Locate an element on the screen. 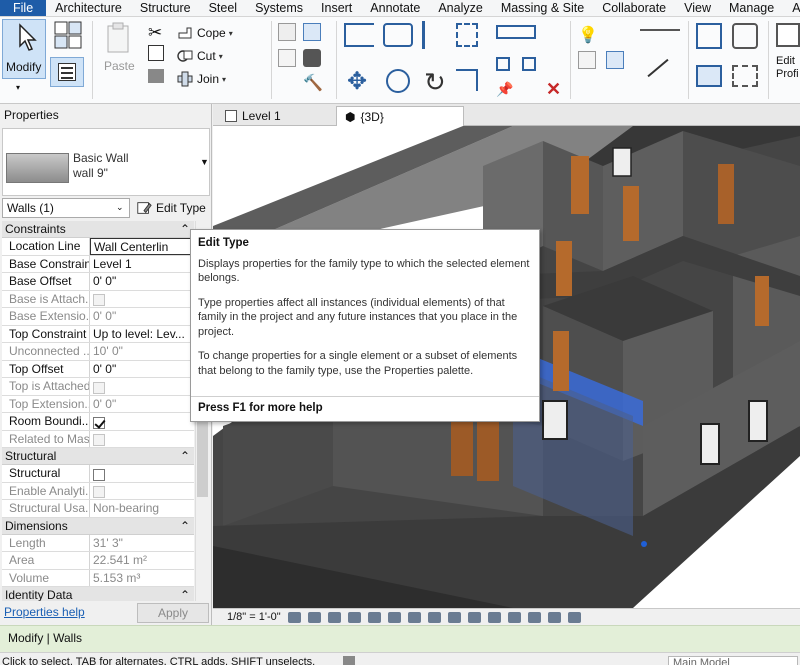 The height and width of the screenshot is (665, 800). tab-3d-view: ⬢ {3D} is located at coordinates (400, 116).